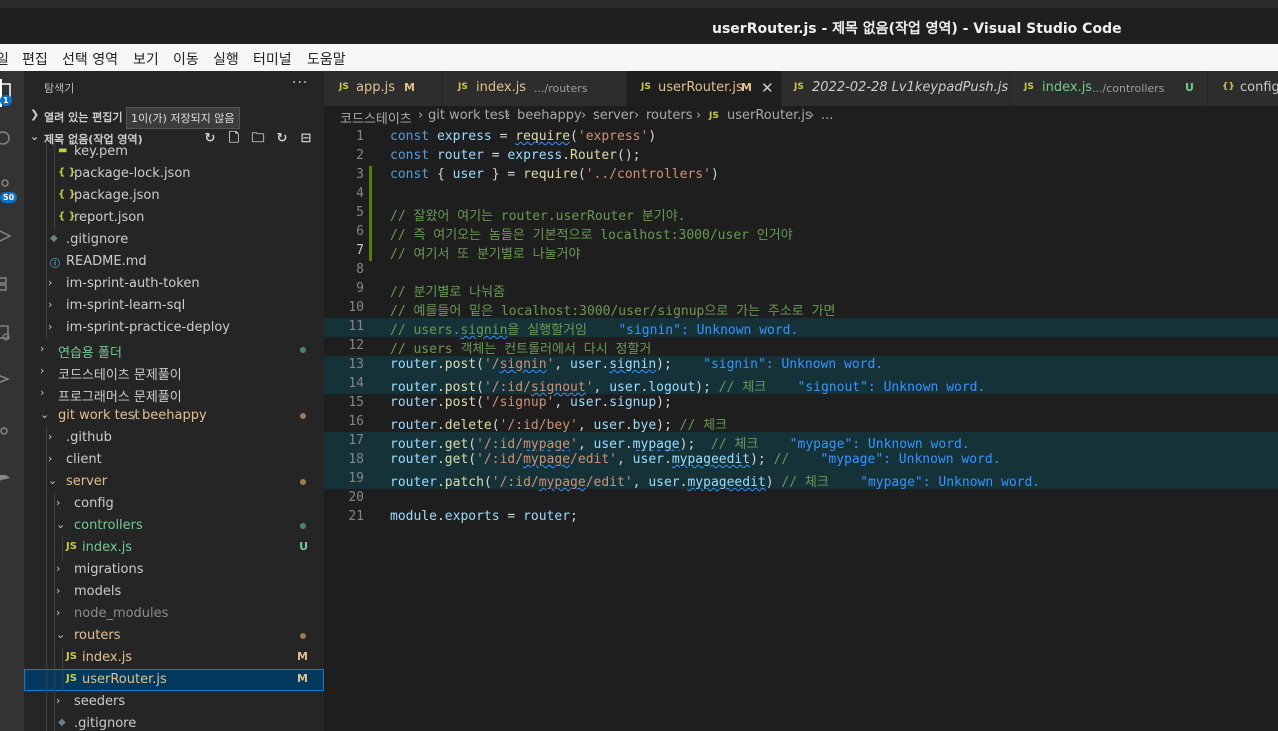 The image size is (1278, 731). I want to click on tree-folder: › im-sprint-auth-token, so click(174, 284).